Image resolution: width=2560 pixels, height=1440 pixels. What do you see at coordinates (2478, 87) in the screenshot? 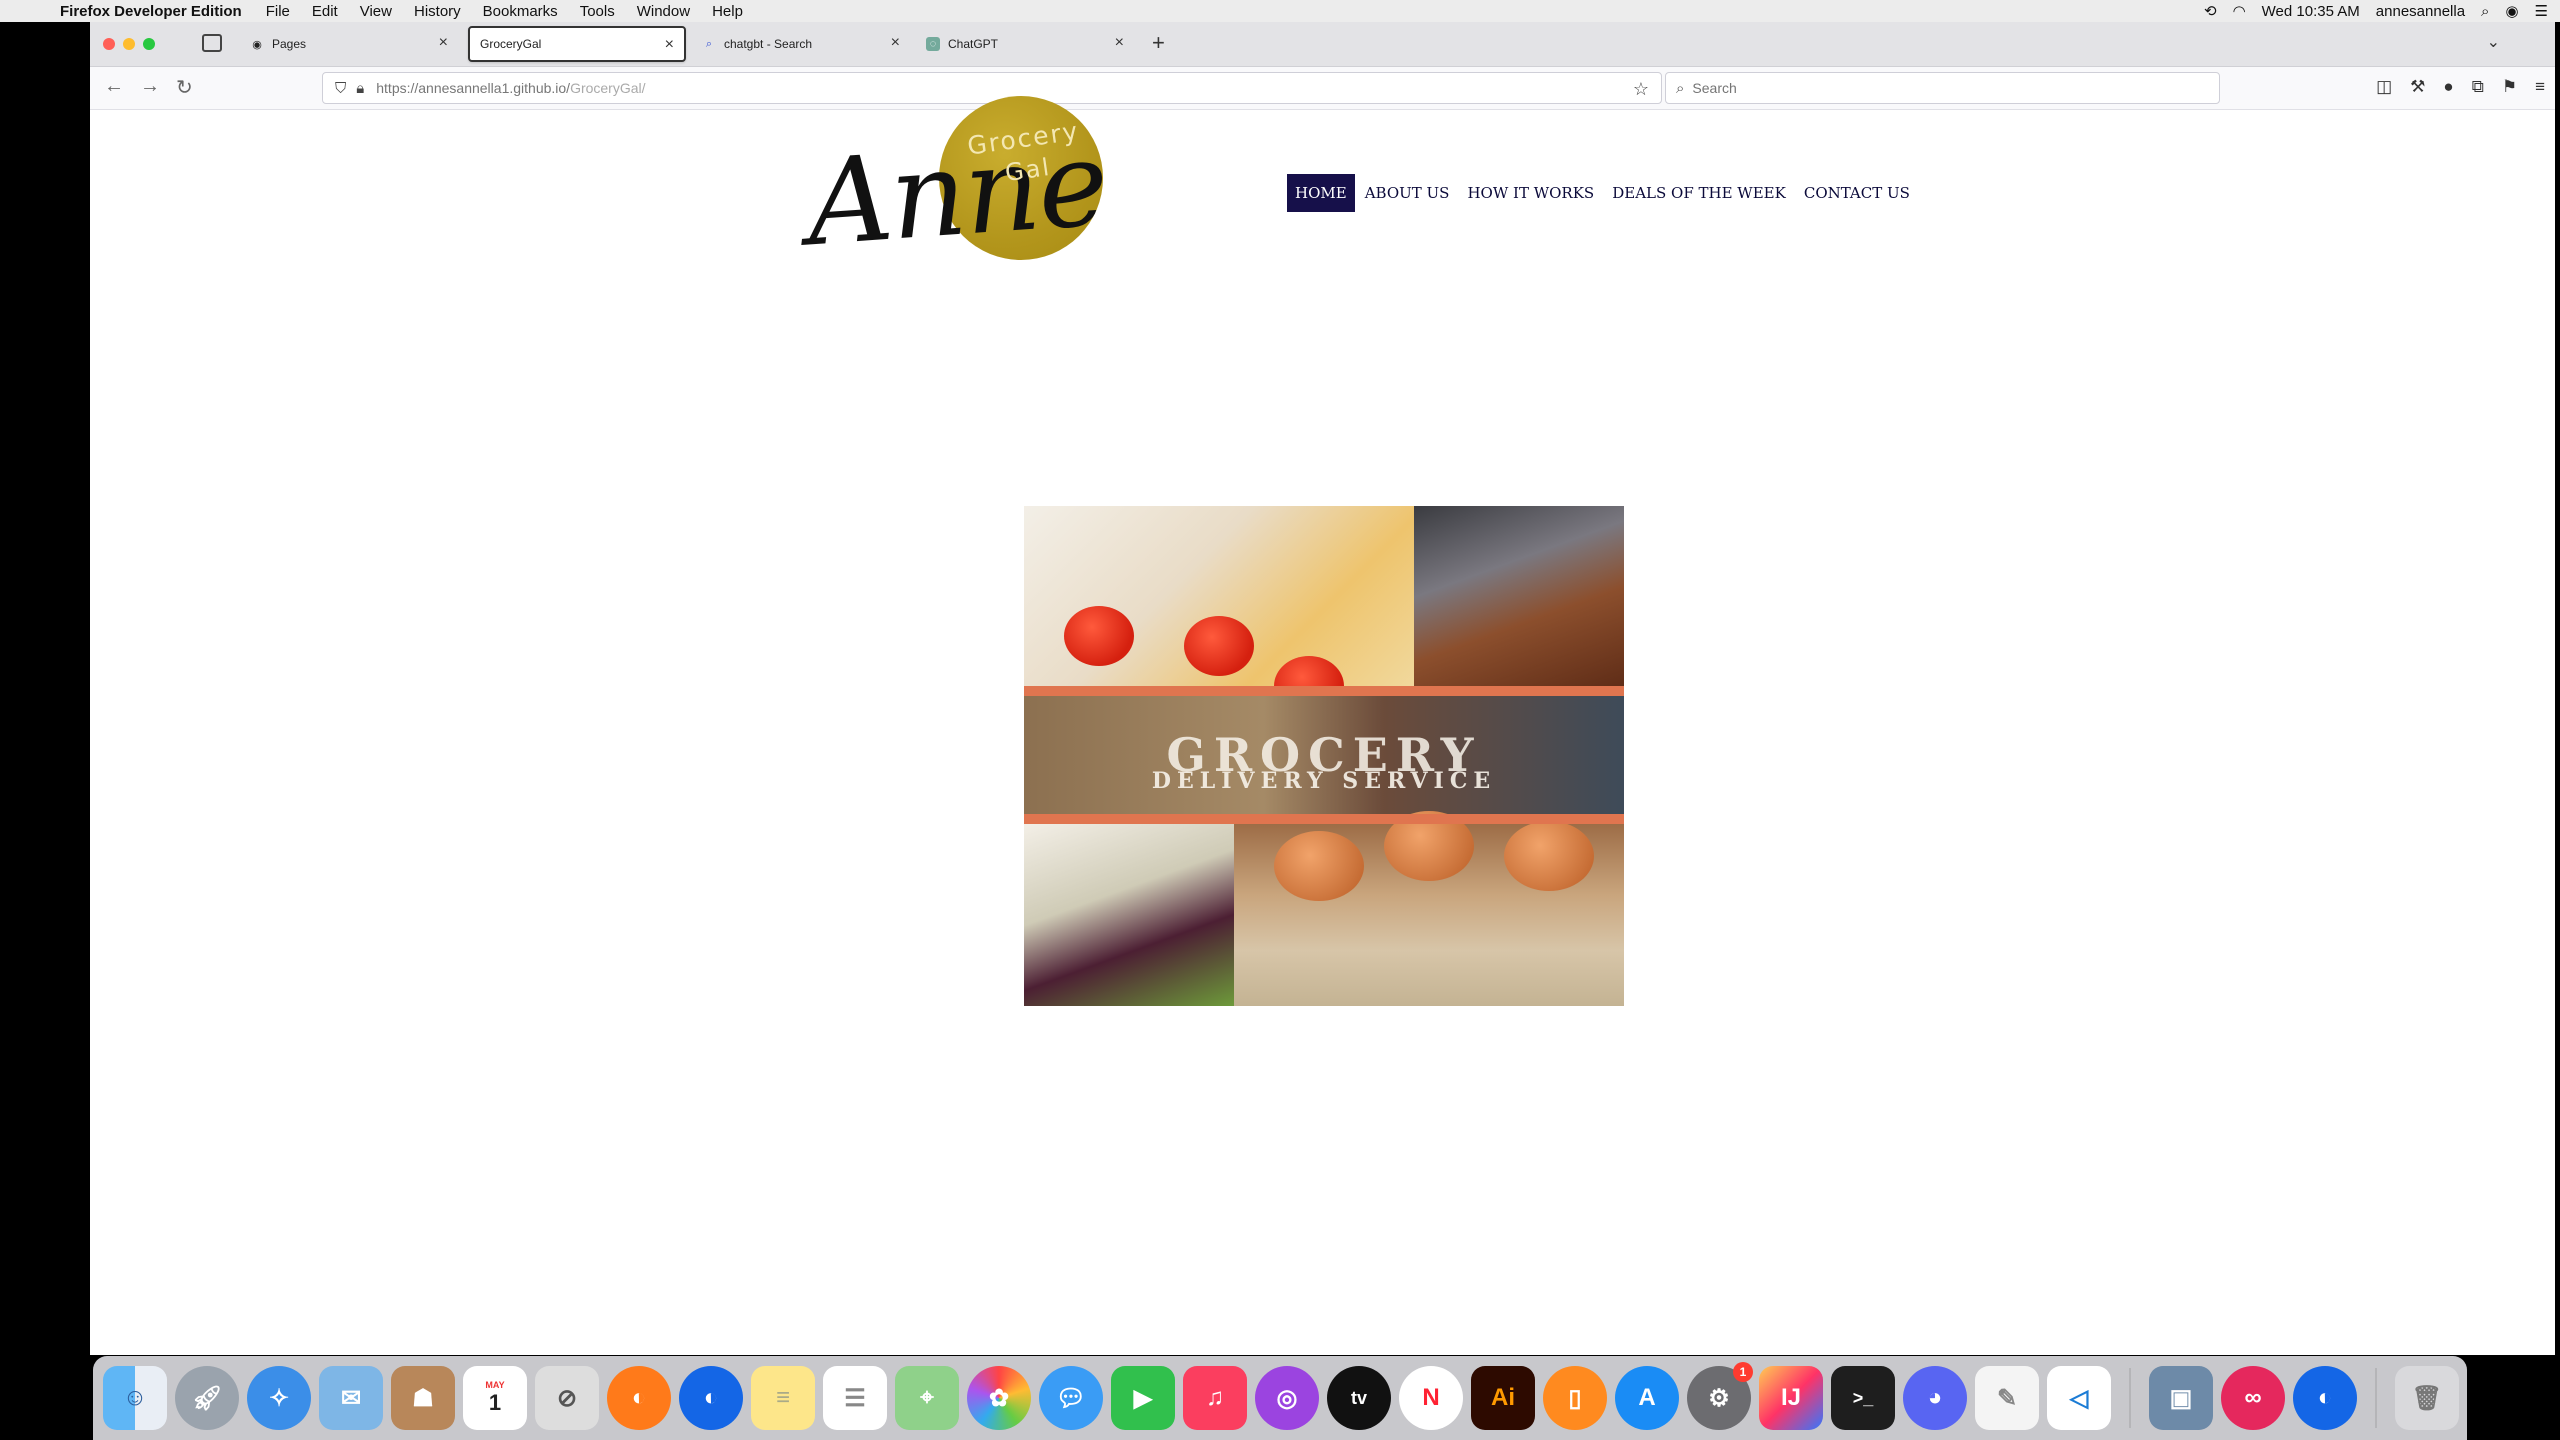
I see `extensions-icon: ⧉` at bounding box center [2478, 87].